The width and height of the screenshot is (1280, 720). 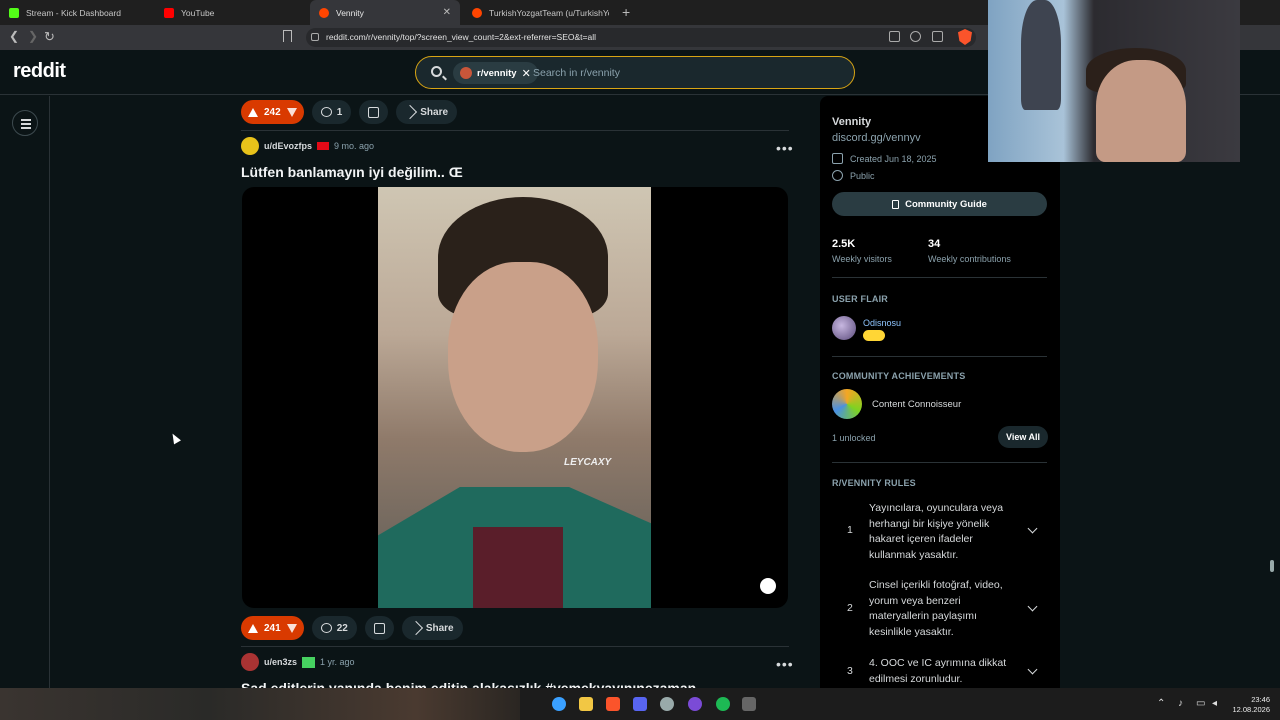 I want to click on obs-icon, so click(x=695, y=704).